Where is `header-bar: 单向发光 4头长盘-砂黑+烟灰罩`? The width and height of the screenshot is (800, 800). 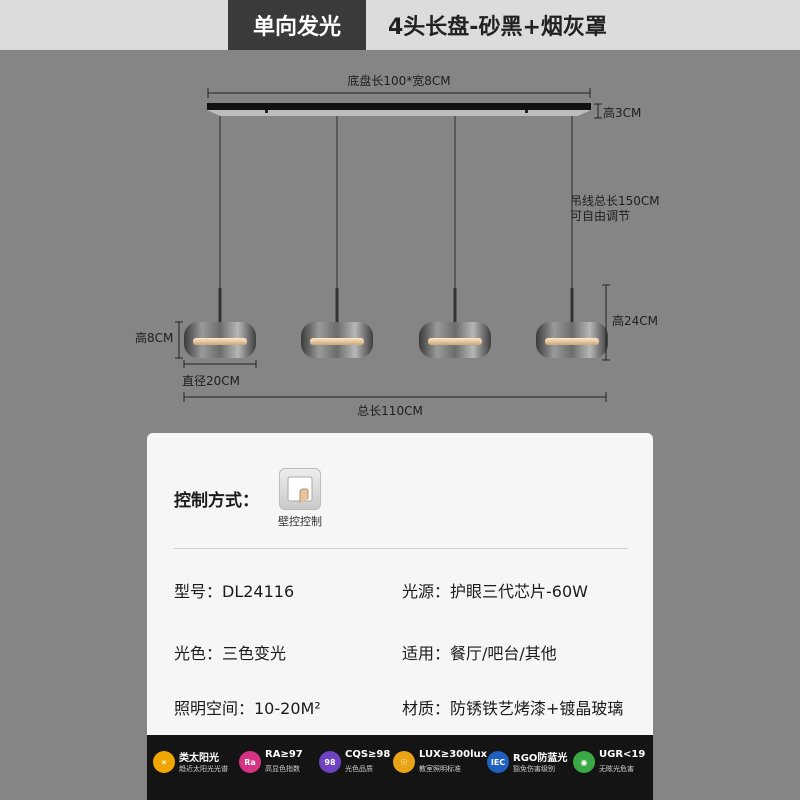 header-bar: 单向发光 4头长盘-砂黑+烟灰罩 is located at coordinates (400, 25).